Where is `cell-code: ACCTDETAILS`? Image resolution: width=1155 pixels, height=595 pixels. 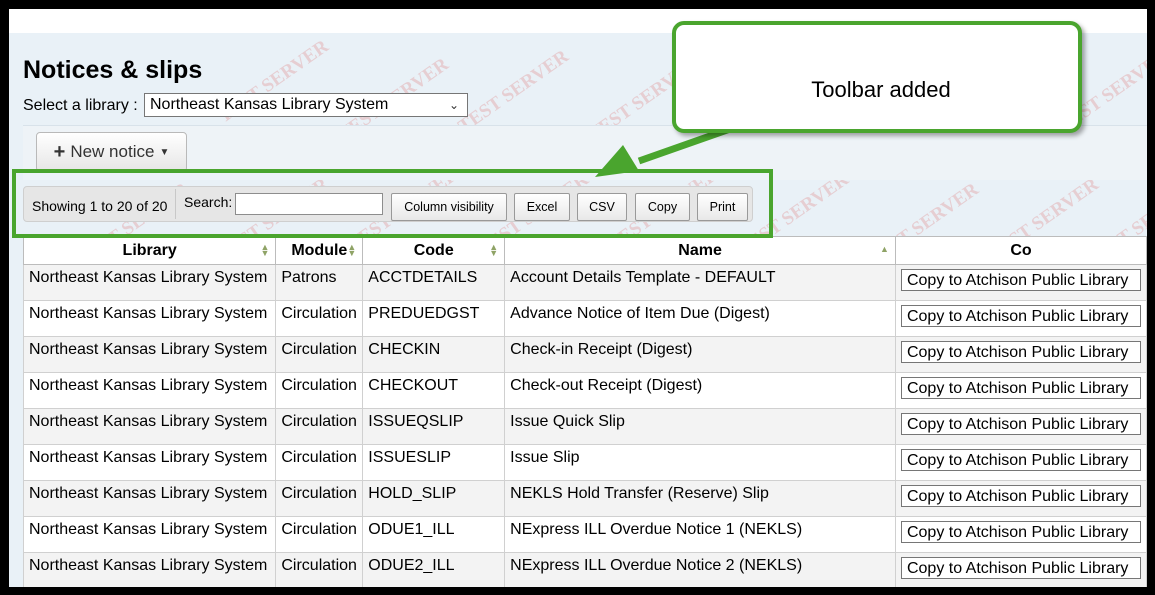 cell-code: ACCTDETAILS is located at coordinates (434, 282).